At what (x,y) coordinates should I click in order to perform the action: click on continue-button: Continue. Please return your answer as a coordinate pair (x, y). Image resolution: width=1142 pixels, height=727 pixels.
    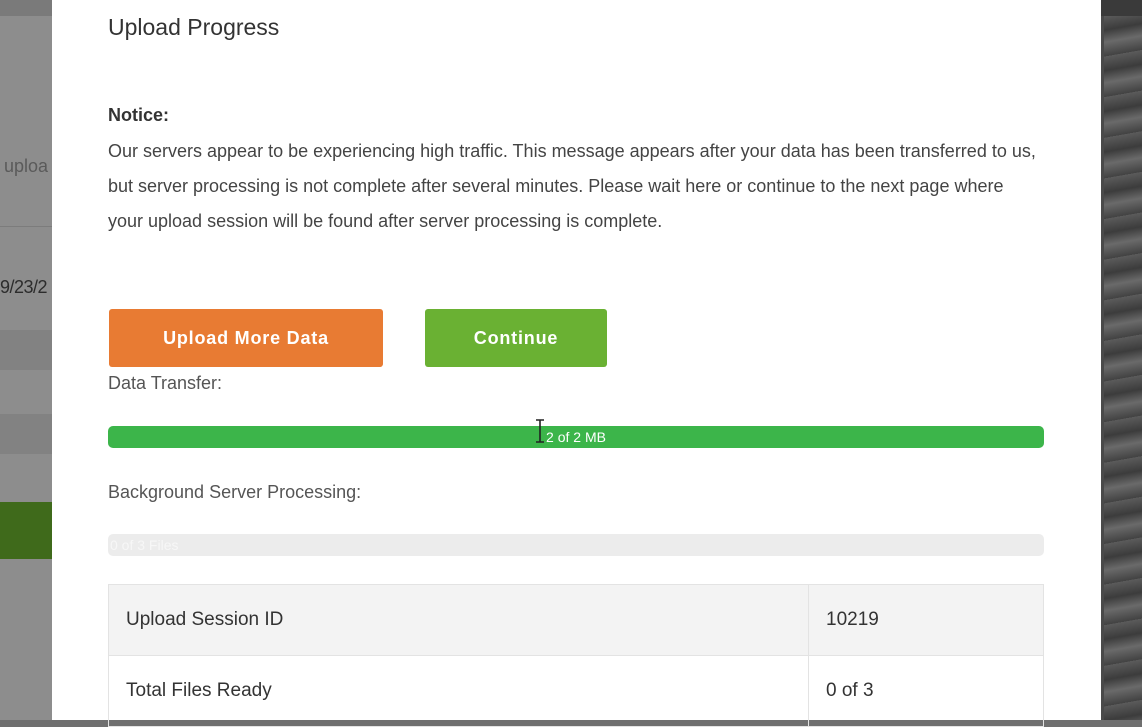
    Looking at the image, I should click on (516, 338).